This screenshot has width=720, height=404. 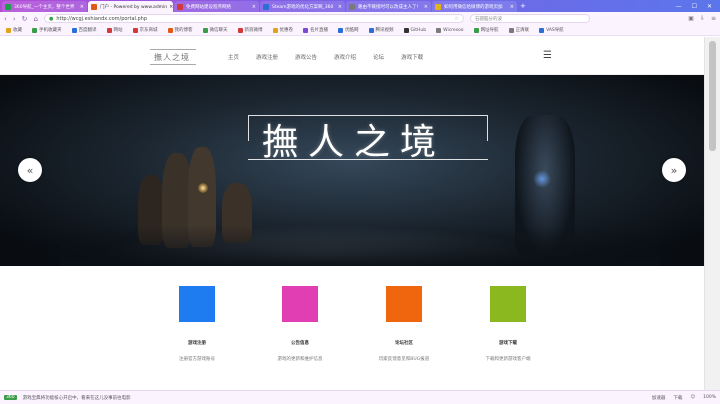 I want to click on hamburger-menu-icon: ☰, so click(x=547, y=56).